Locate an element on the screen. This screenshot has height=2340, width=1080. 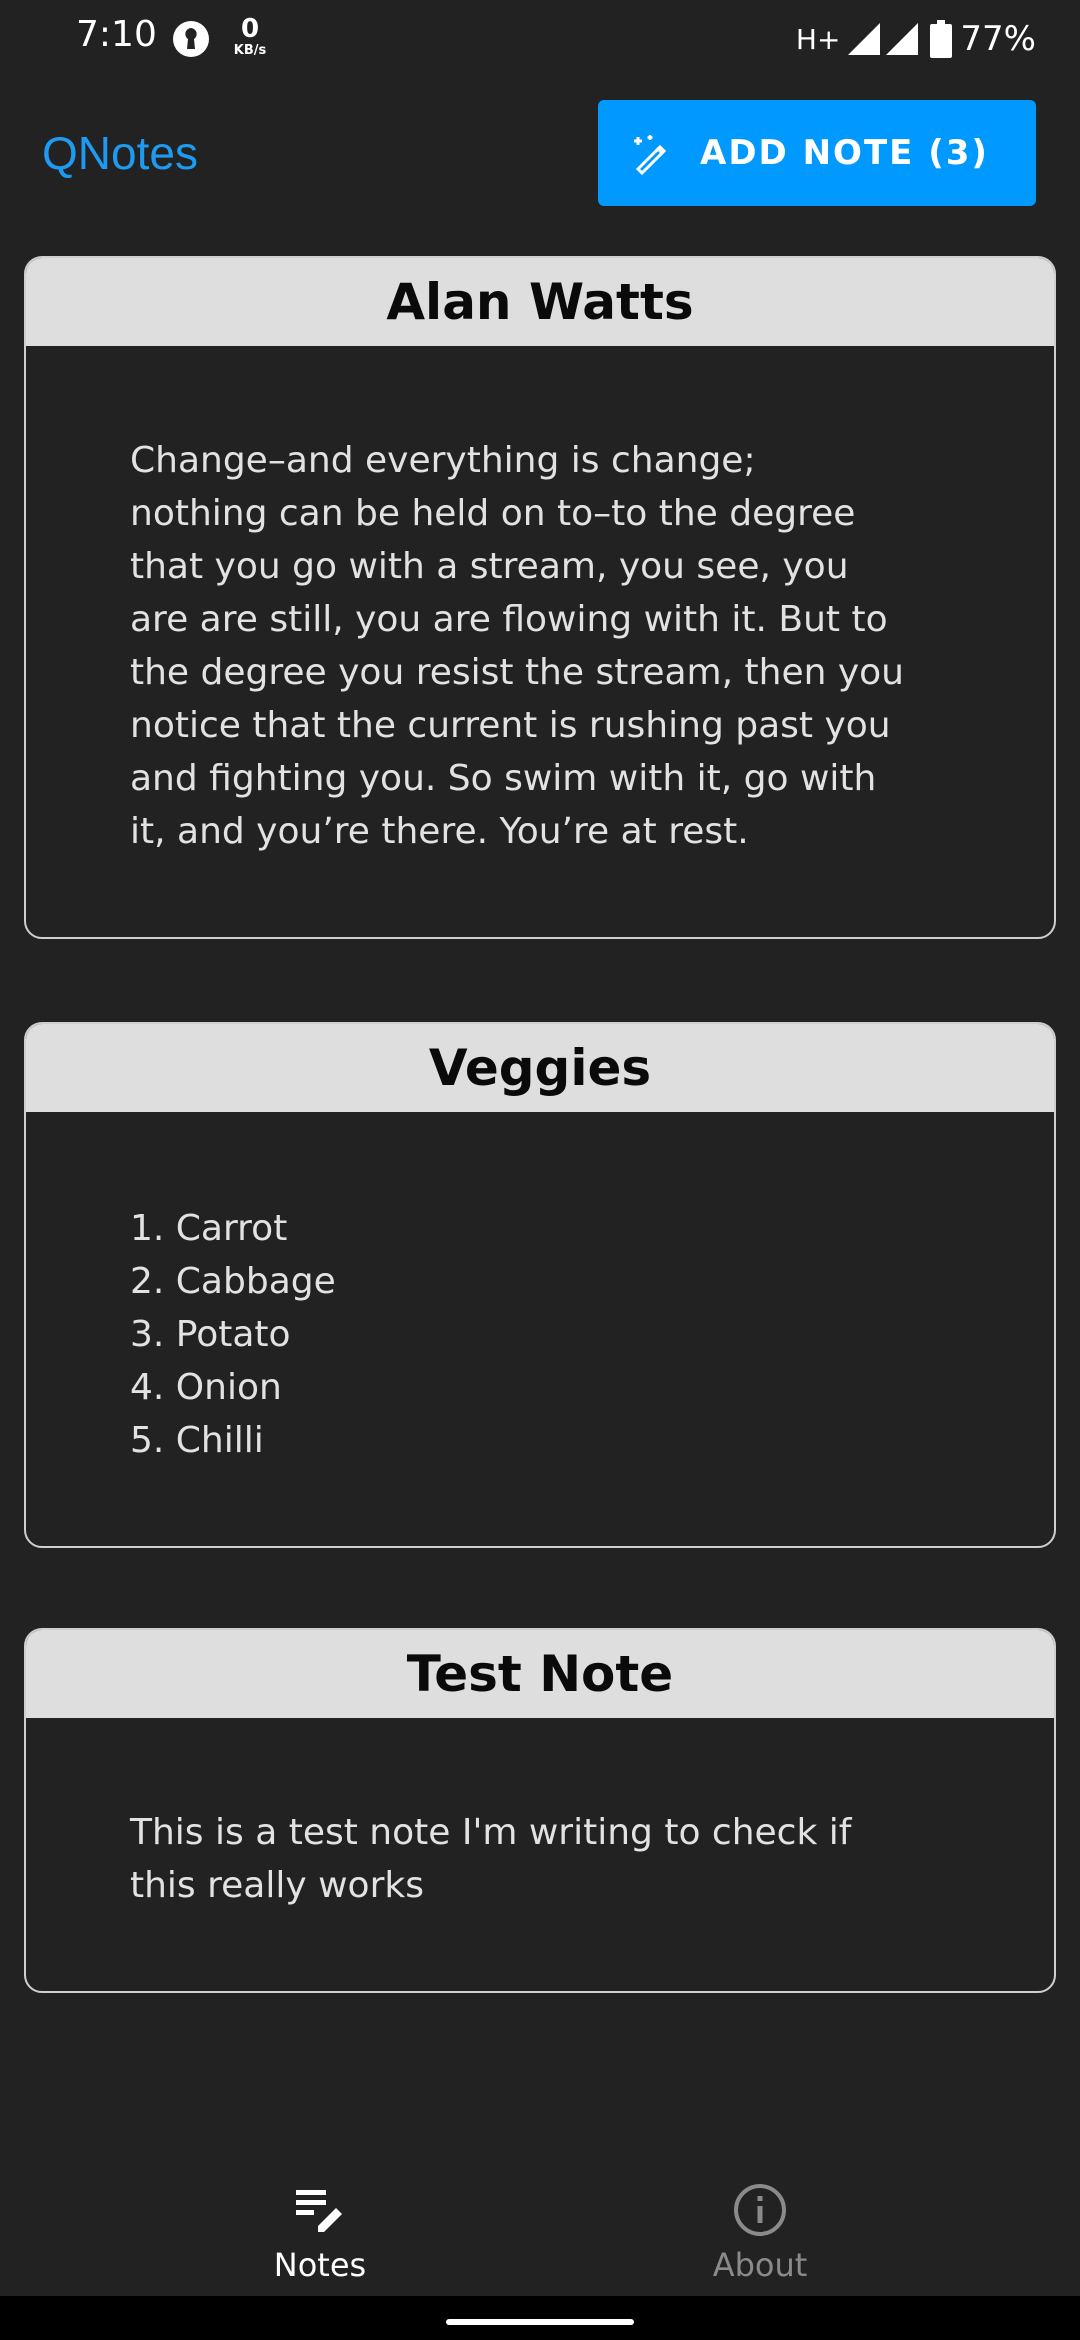
note-title: Alan Watts is located at coordinates (540, 302).